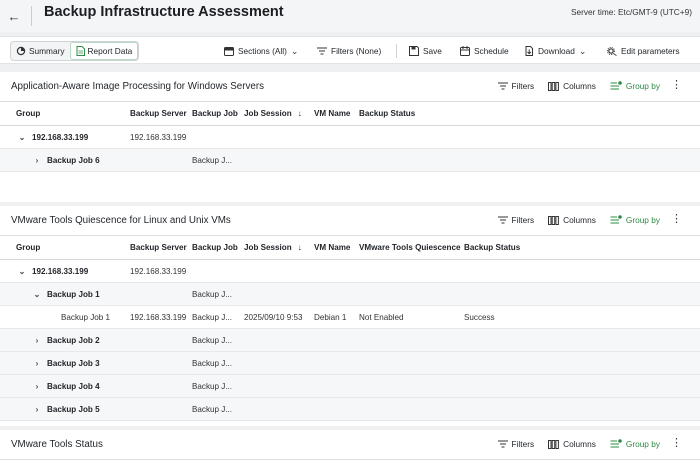  What do you see at coordinates (484, 51) in the screenshot?
I see `schedule-button: Schedule` at bounding box center [484, 51].